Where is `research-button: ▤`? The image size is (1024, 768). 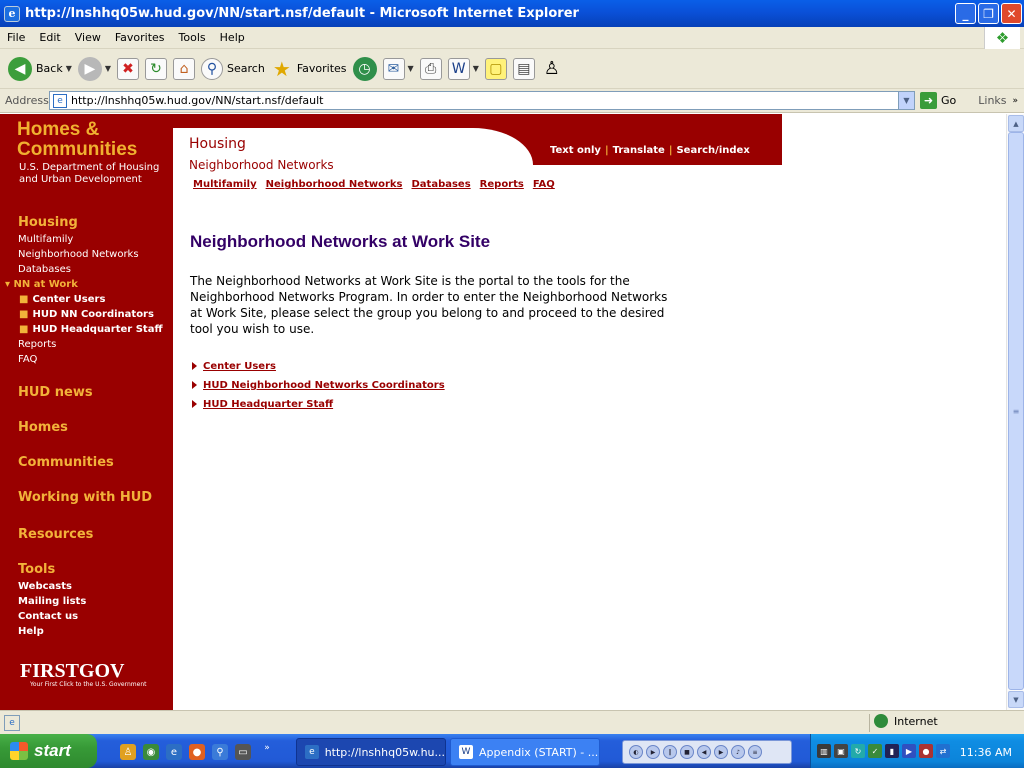
research-button: ▤ is located at coordinates (523, 69).